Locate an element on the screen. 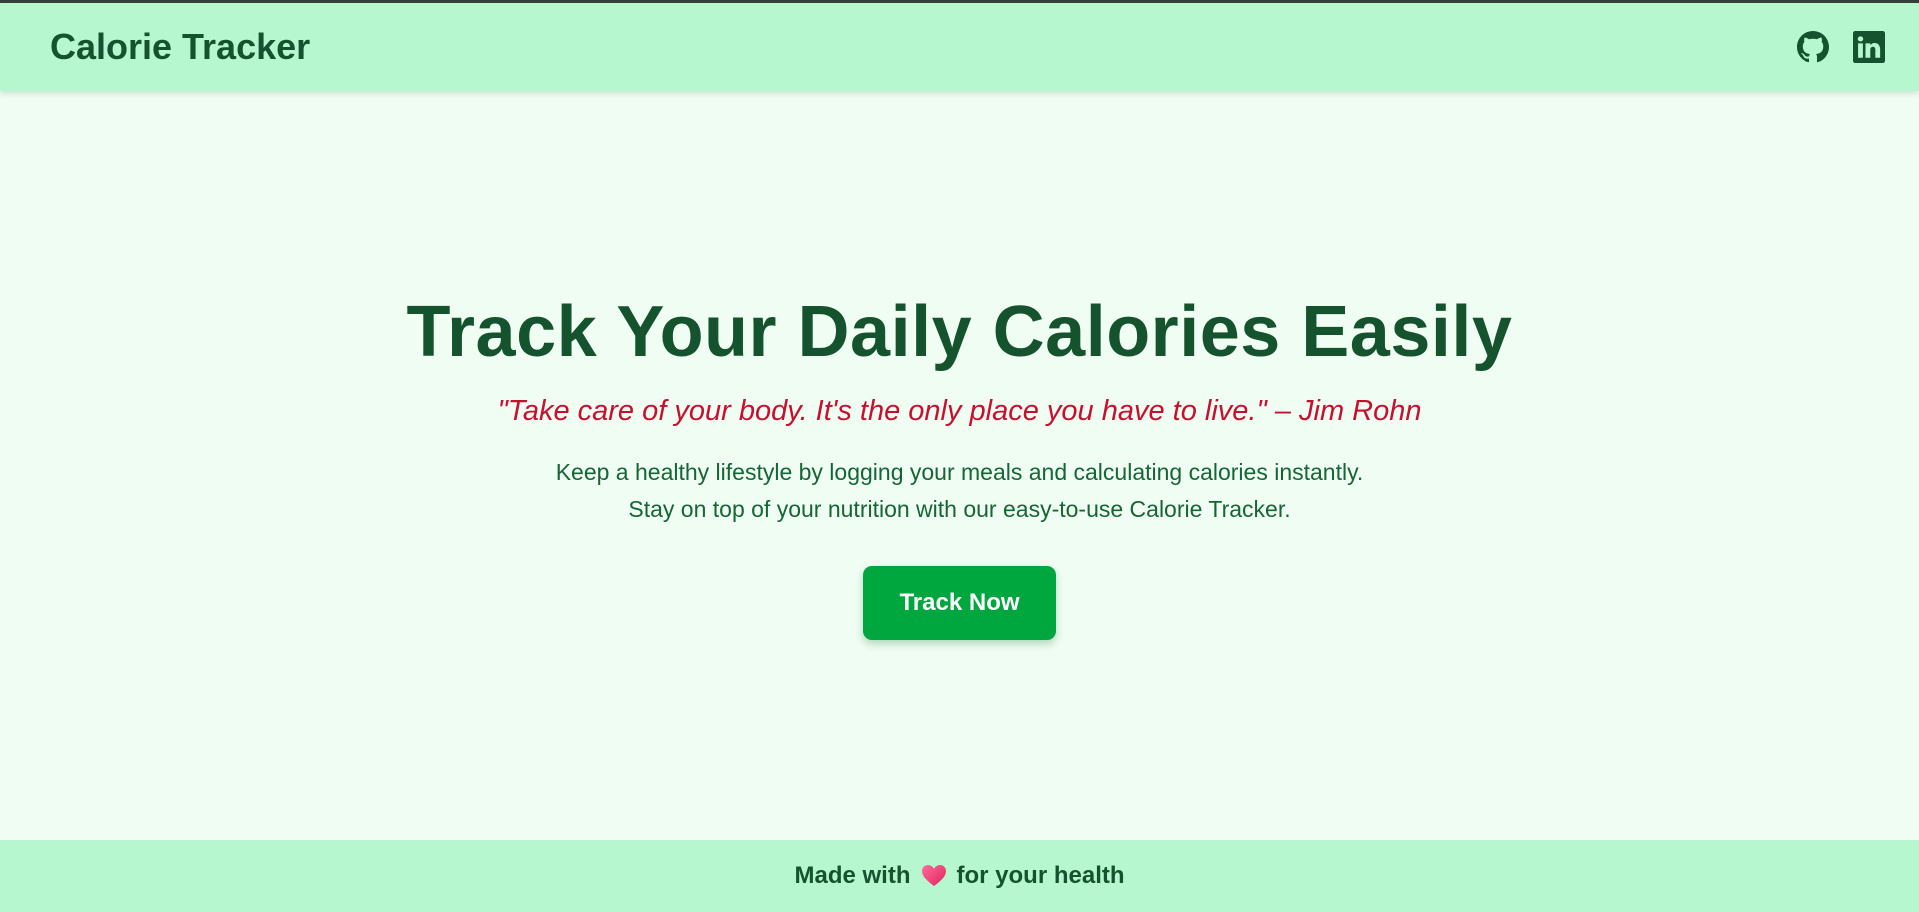 The image size is (1919, 912). social-links is located at coordinates (1841, 47).